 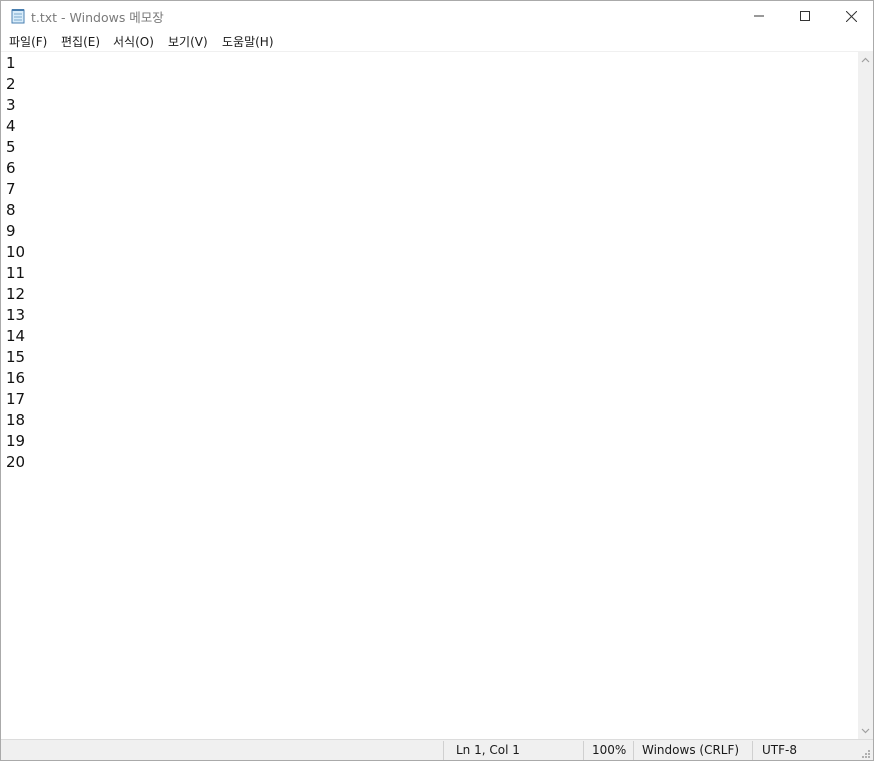 What do you see at coordinates (11, 84) in the screenshot?
I see `text-line: 2` at bounding box center [11, 84].